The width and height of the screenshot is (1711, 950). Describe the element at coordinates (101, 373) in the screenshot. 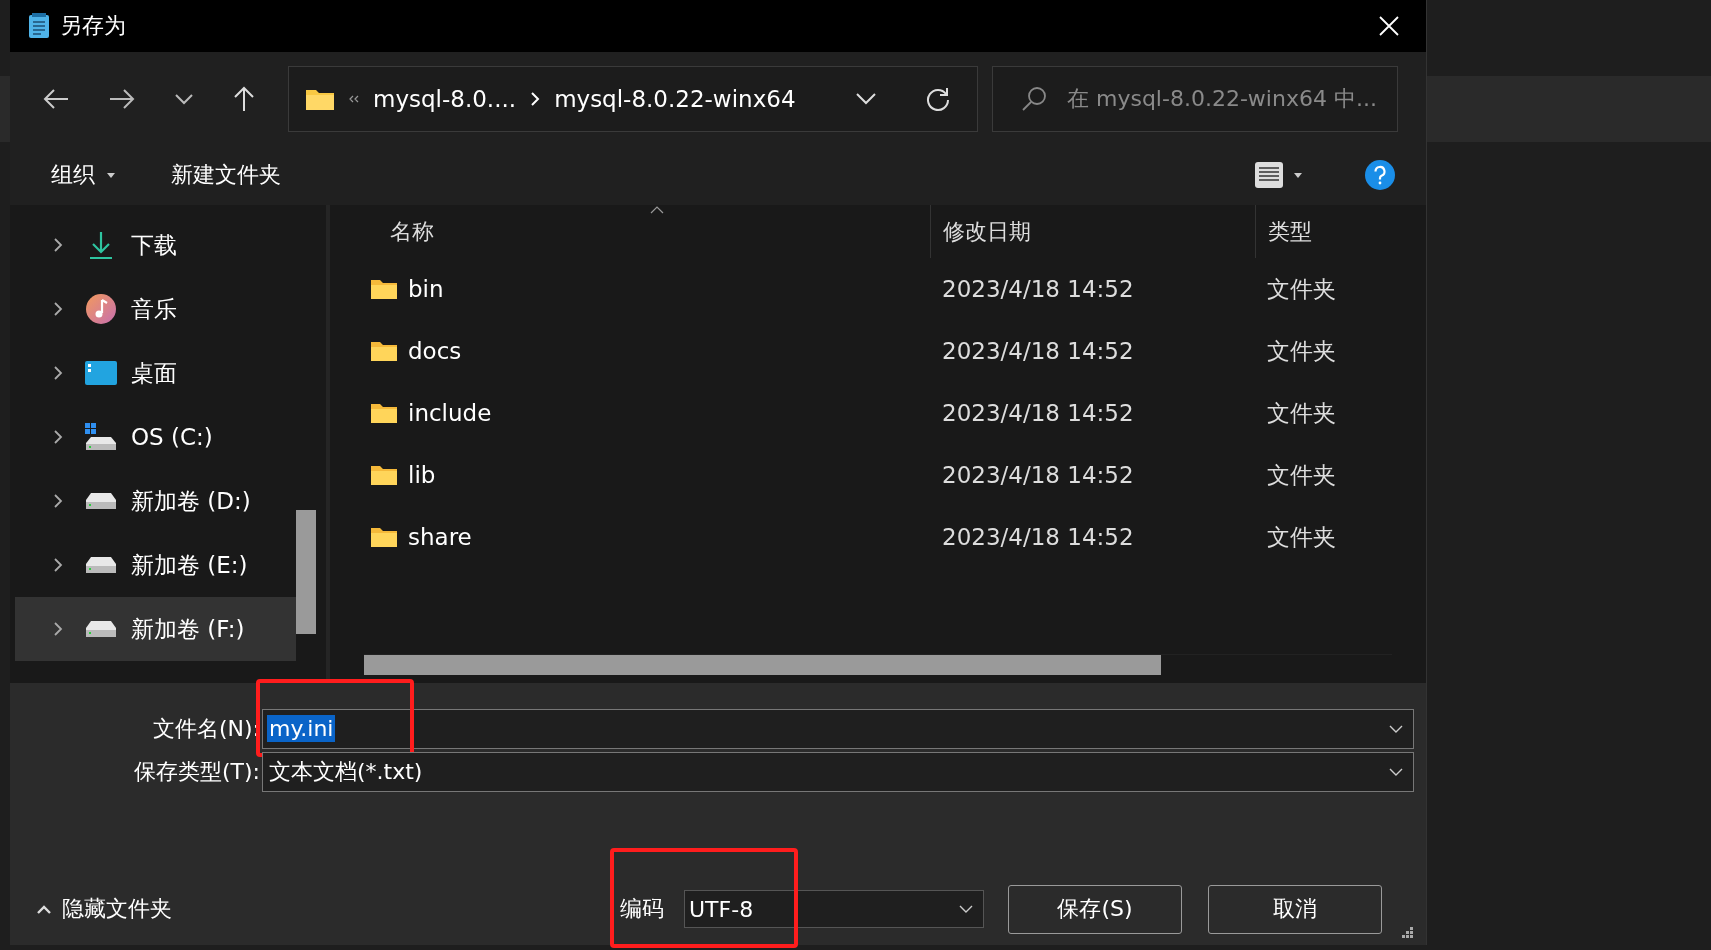

I see `desktop-icon` at that location.